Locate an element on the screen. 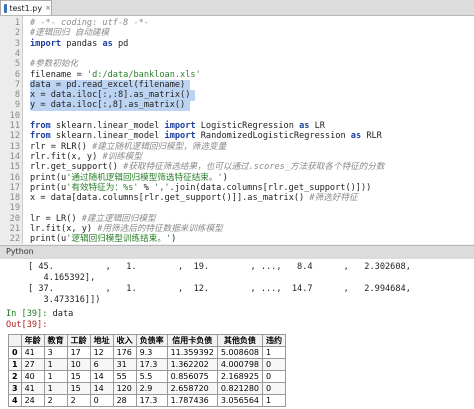 The image size is (474, 409). table-cell: 176 is located at coordinates (124, 352).